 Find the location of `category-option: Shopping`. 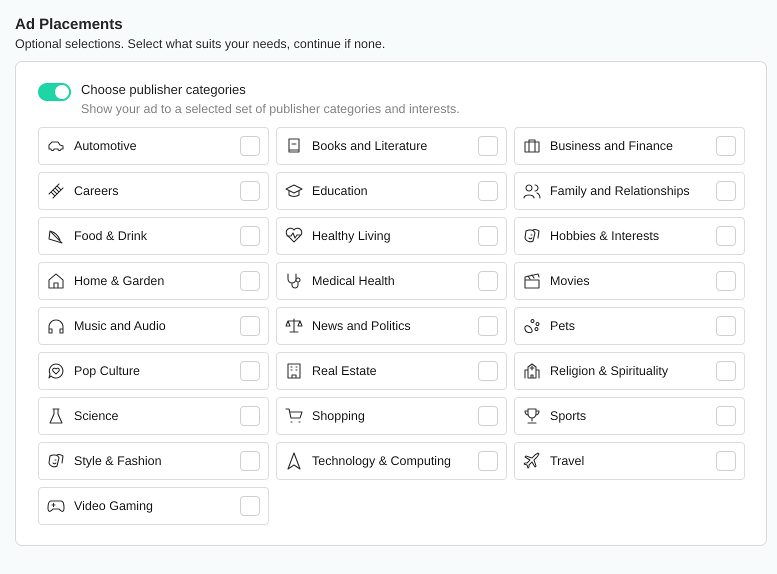

category-option: Shopping is located at coordinates (391, 416).